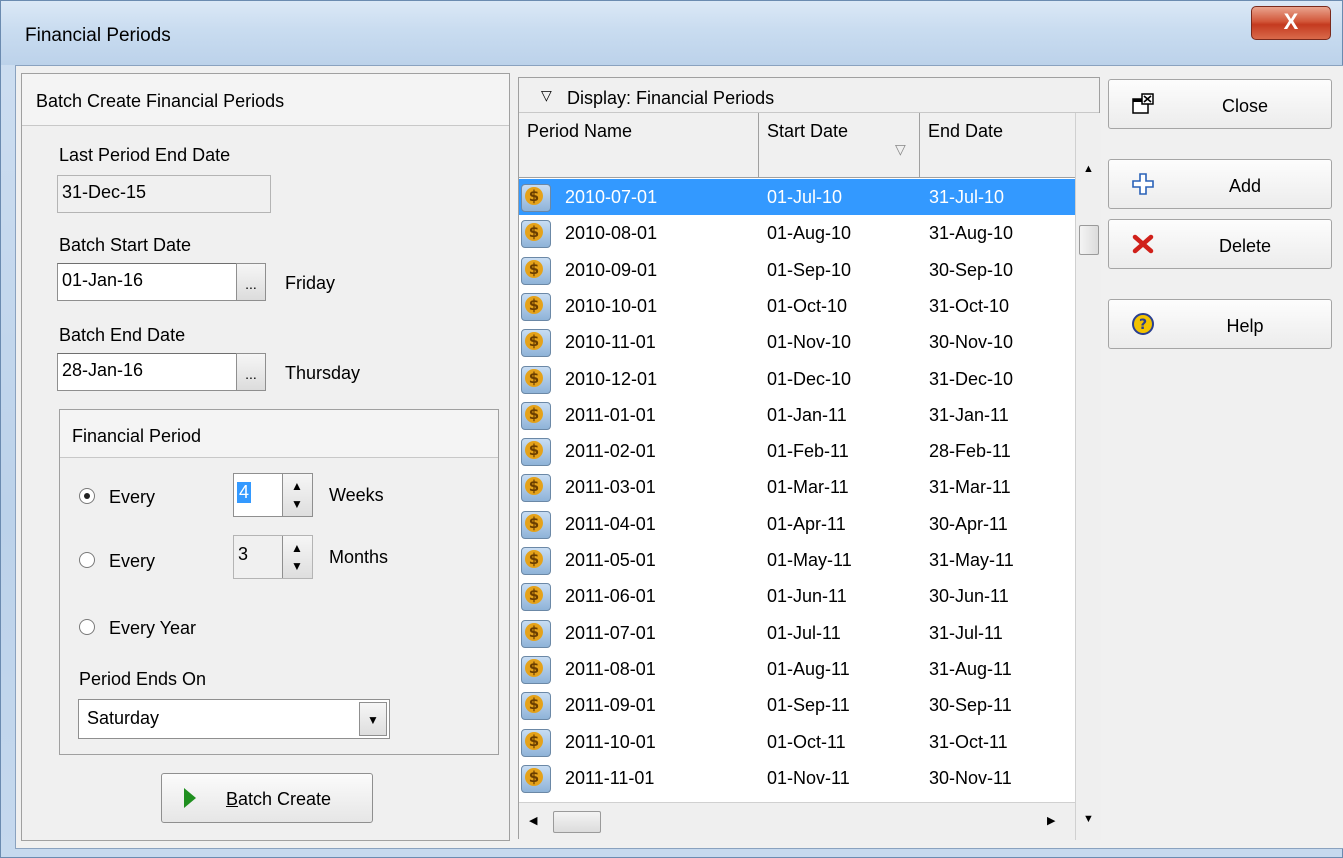 The image size is (1343, 858). I want to click on start-date-cell: 01-Jun-11, so click(807, 596).